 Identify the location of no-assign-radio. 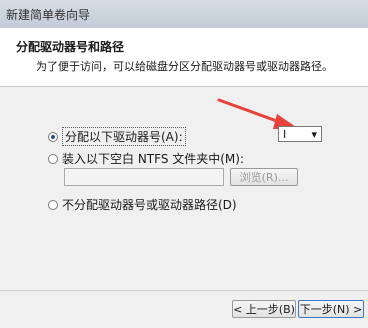
(53, 204).